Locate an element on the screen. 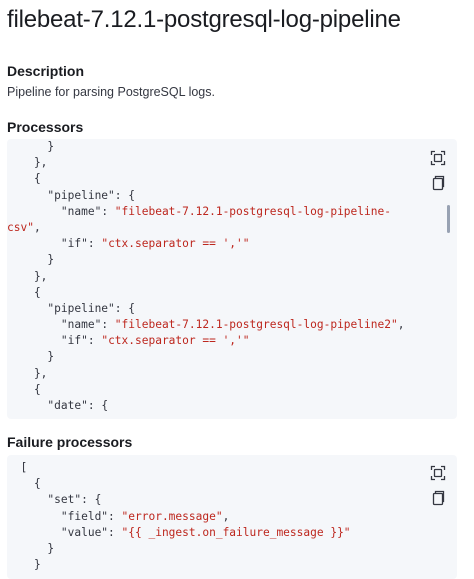 This screenshot has height=579, width=474. code-string: csv" is located at coordinates (20, 227).